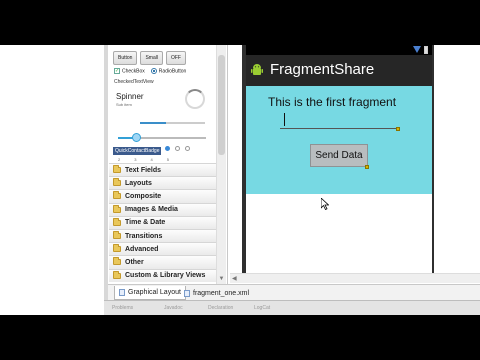 This screenshot has width=480, height=360. Describe the element at coordinates (124, 104) in the screenshot. I see `spinner-sub-item: Sub item` at that location.